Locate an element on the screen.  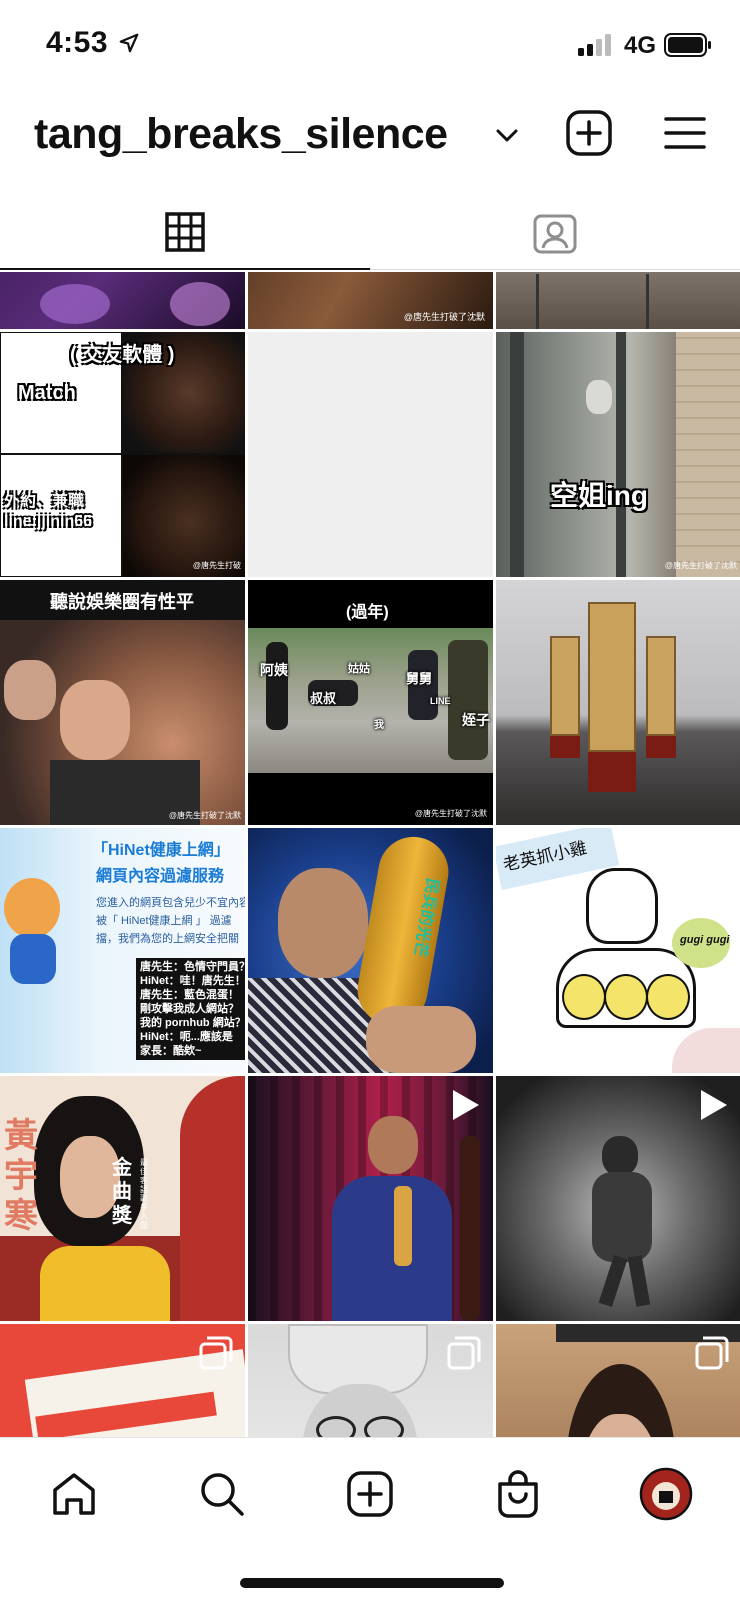
network-type: 4G is located at coordinates (640, 45).